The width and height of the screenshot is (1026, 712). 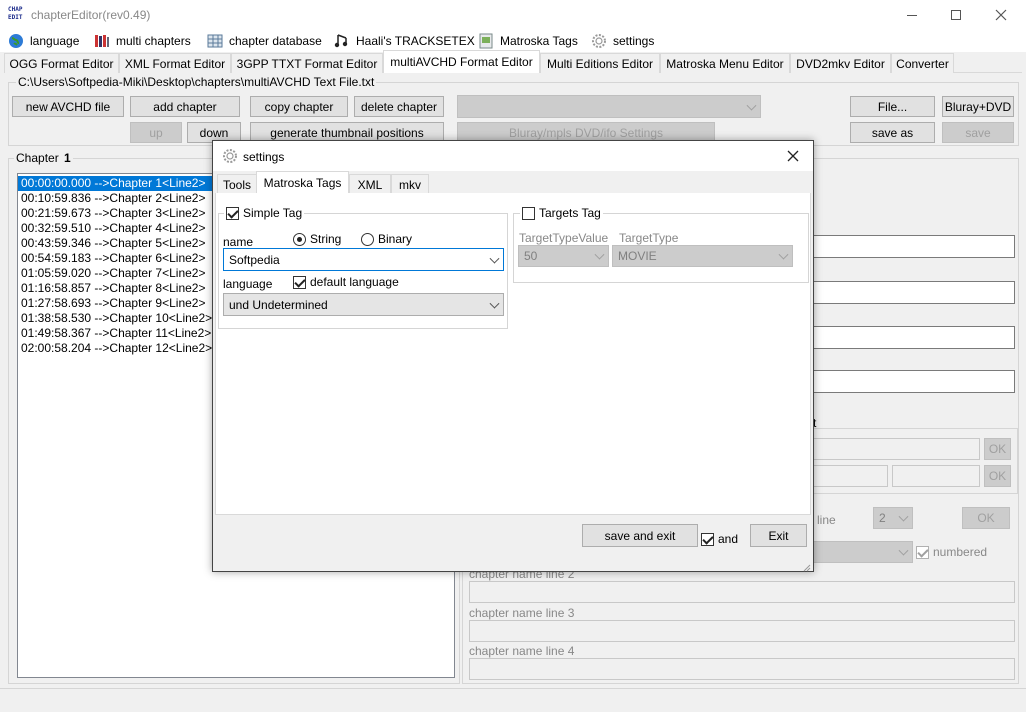 I want to click on menu-multi-chapters: multi chapters, so click(x=142, y=41).